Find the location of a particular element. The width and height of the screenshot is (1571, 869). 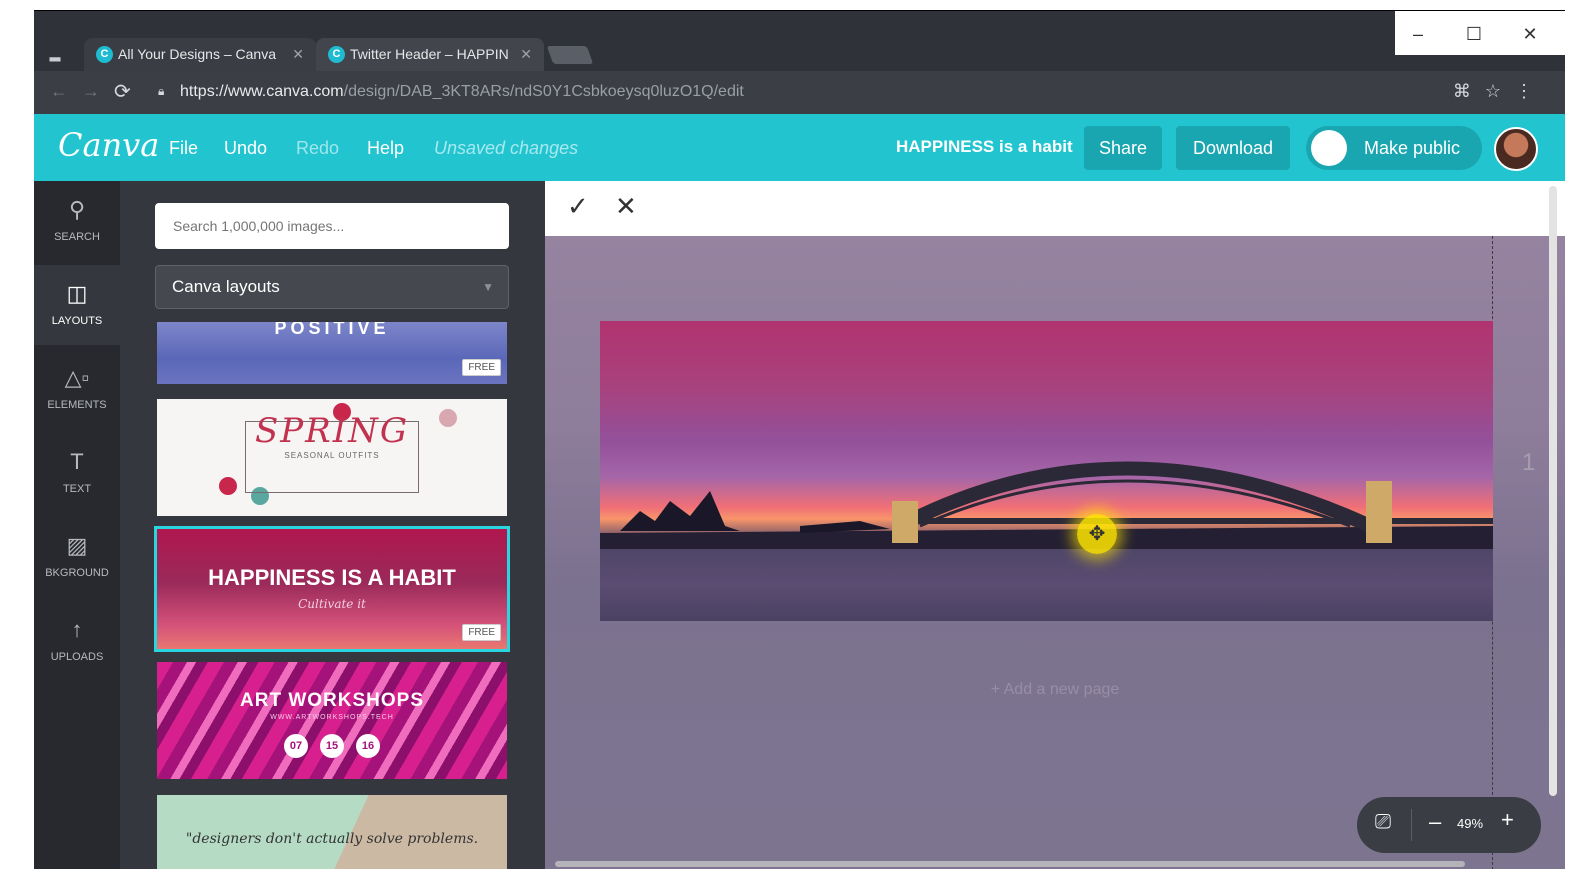

cancel-x-icon: ✕ is located at coordinates (626, 206).